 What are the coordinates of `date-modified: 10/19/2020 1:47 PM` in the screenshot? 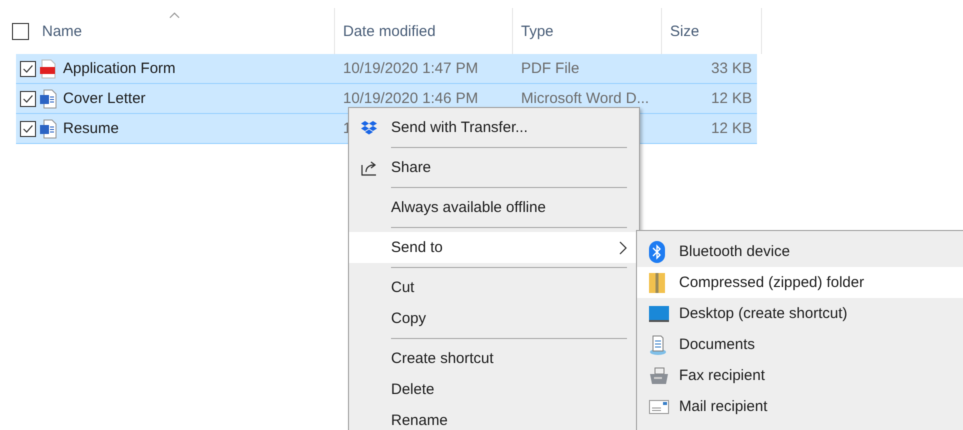 It's located at (410, 68).